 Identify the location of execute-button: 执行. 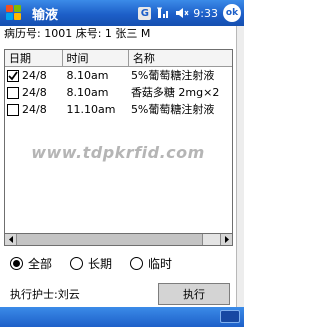
(194, 294).